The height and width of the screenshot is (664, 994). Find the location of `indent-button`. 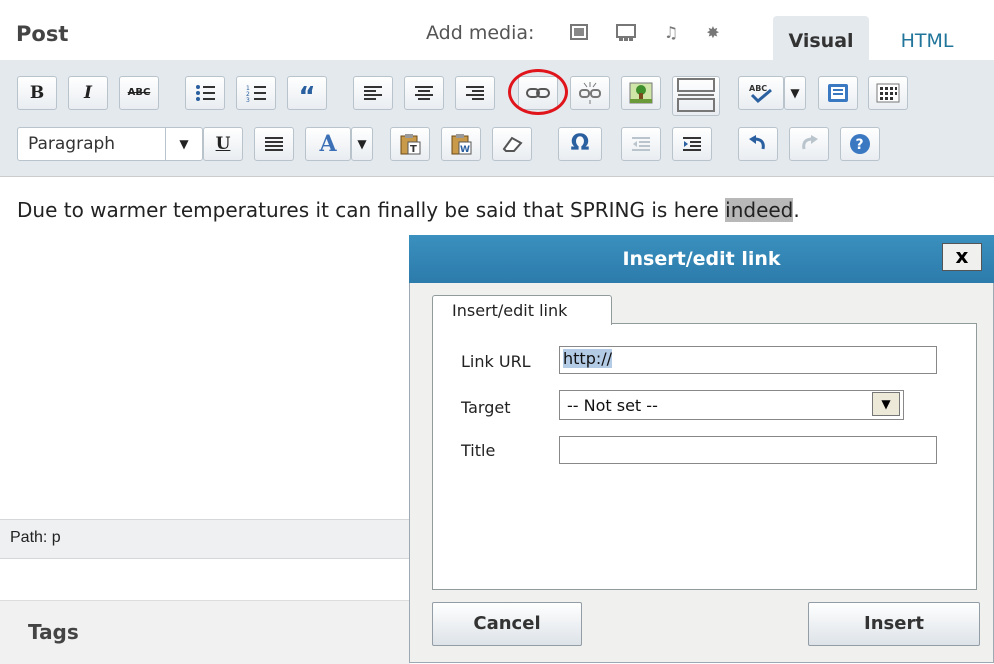

indent-button is located at coordinates (692, 144).